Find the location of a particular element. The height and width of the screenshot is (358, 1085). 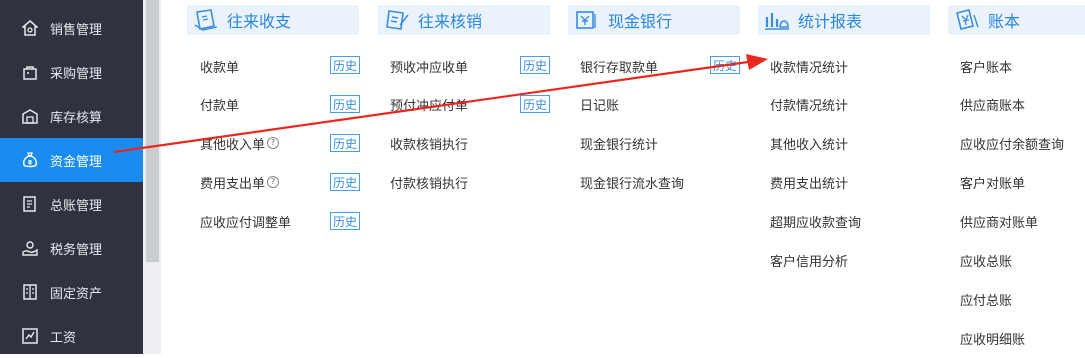

section-header-writeoff: 往来核销 is located at coordinates (464, 20).